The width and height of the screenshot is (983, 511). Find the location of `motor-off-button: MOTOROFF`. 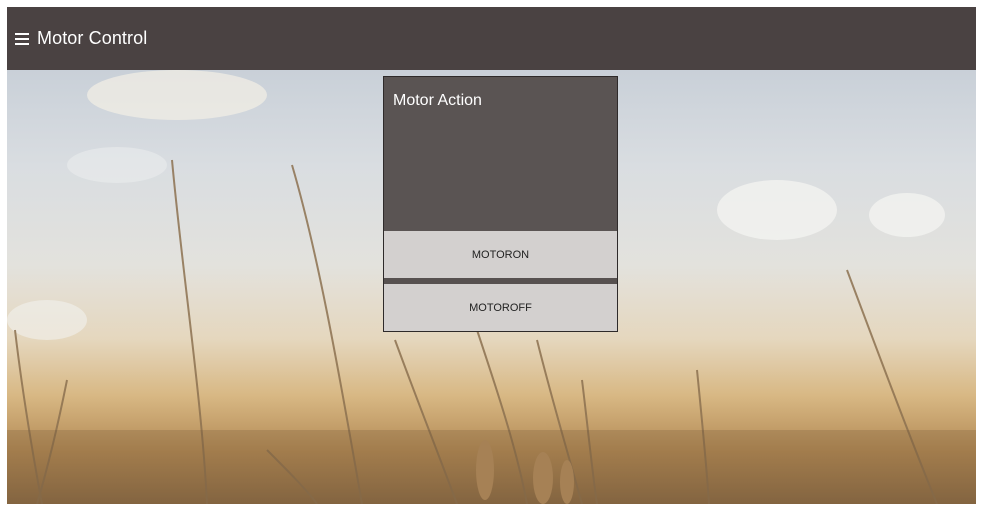

motor-off-button: MOTOROFF is located at coordinates (500, 307).